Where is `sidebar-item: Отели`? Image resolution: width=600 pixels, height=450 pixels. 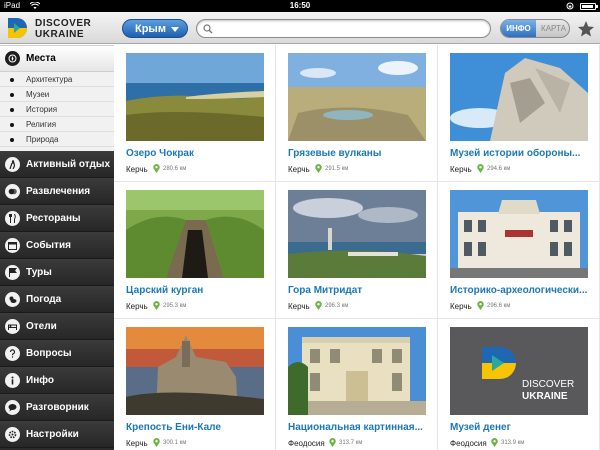
sidebar-item: Отели is located at coordinates (57, 326).